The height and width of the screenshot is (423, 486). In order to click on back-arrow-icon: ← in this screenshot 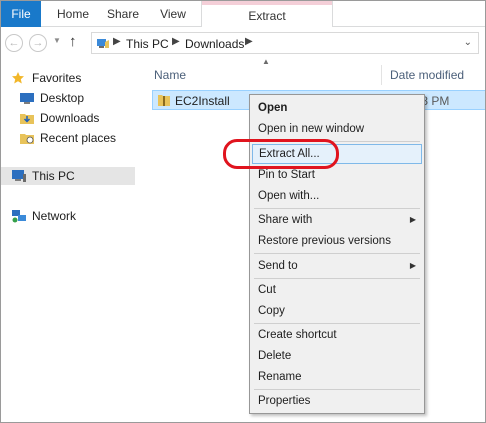, I will do `click(14, 43)`.